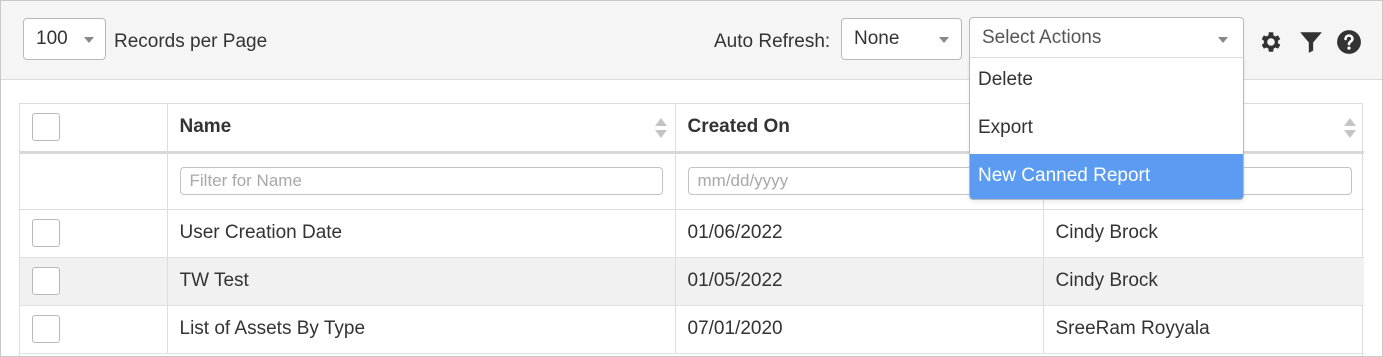 The width and height of the screenshot is (1383, 357). I want to click on records-per-page-label: Records per Page, so click(191, 41).